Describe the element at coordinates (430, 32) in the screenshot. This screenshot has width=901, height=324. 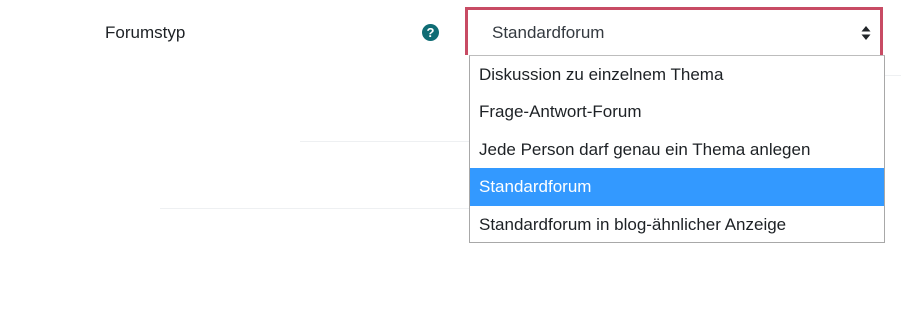
I see `help-icon: ?` at that location.